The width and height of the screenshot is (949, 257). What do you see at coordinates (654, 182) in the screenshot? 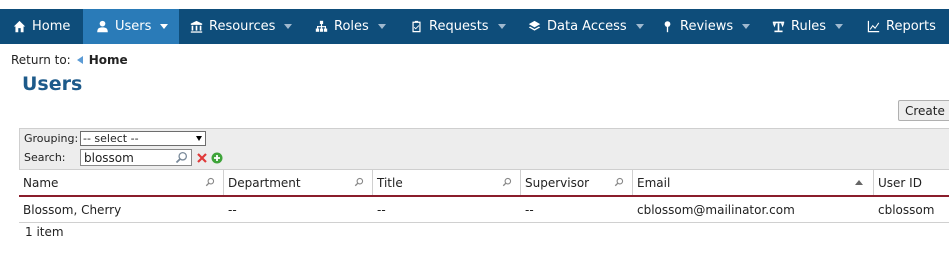
I see `column-label: Email` at bounding box center [654, 182].